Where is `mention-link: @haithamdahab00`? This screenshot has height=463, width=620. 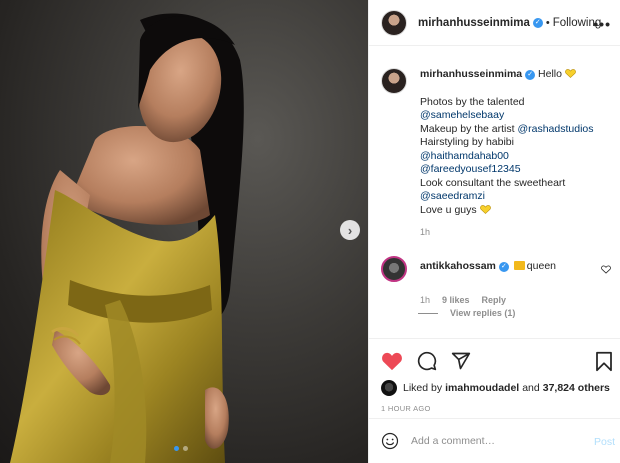
mention-link: @haithamdahab00 is located at coordinates (507, 157).